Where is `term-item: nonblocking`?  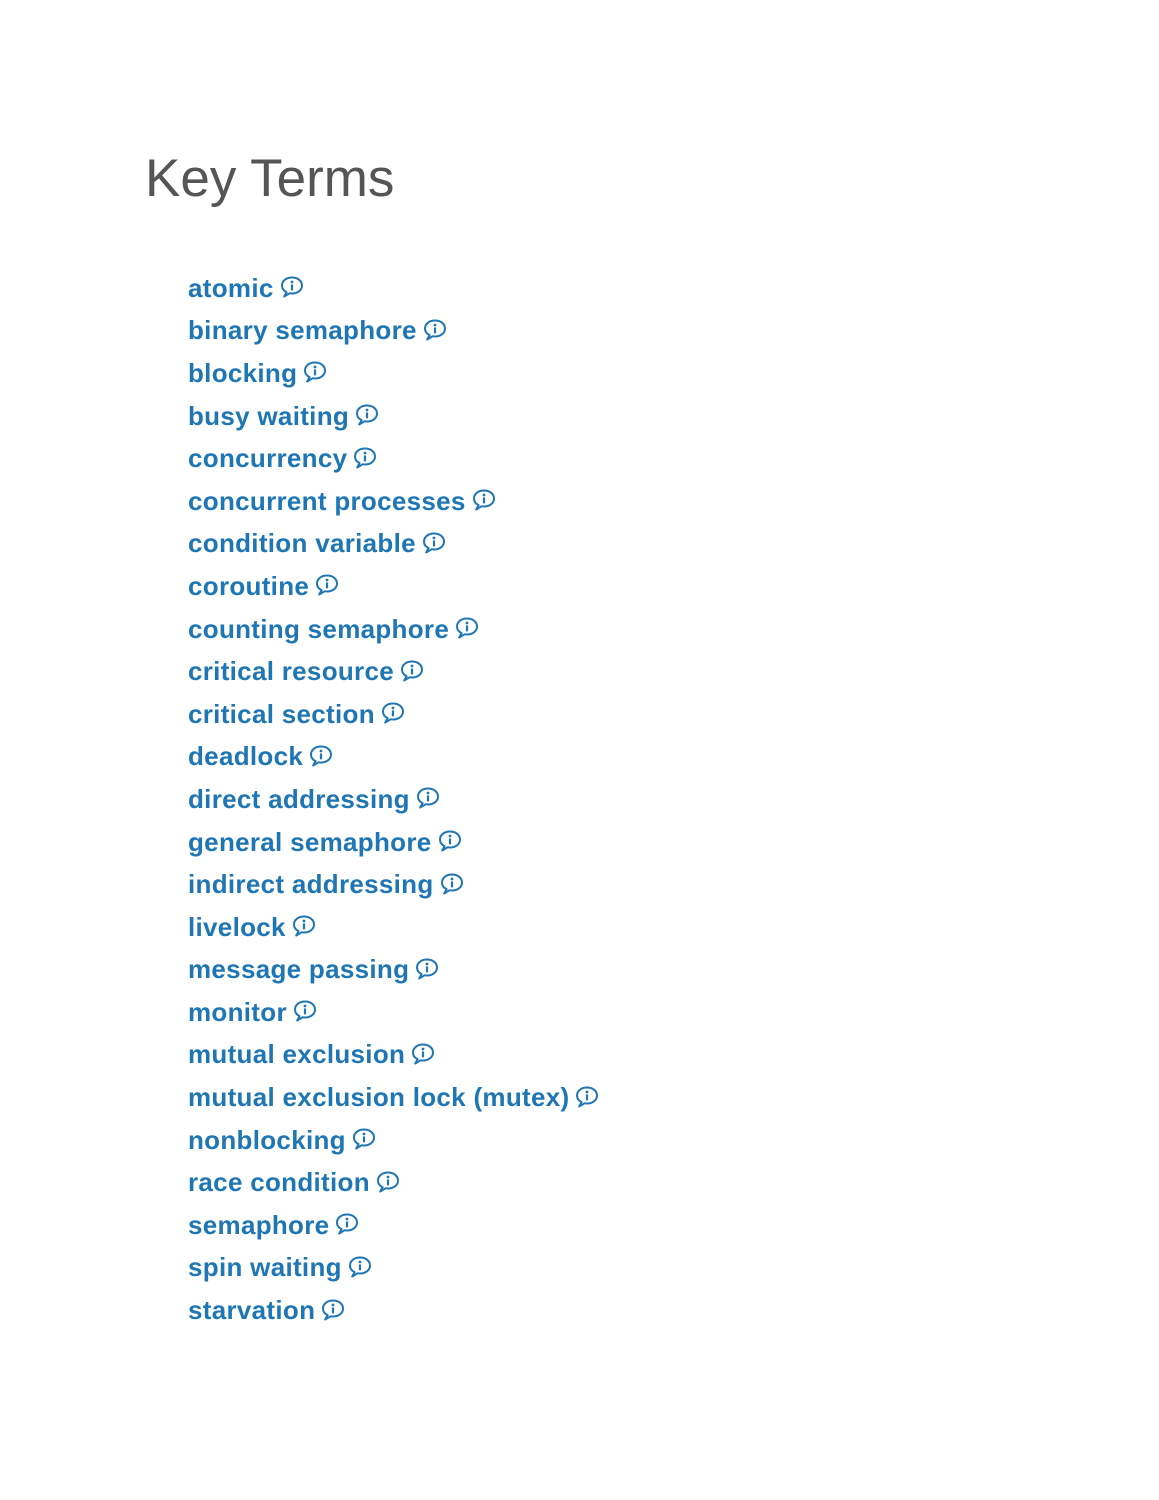 term-item: nonblocking is located at coordinates (394, 1140).